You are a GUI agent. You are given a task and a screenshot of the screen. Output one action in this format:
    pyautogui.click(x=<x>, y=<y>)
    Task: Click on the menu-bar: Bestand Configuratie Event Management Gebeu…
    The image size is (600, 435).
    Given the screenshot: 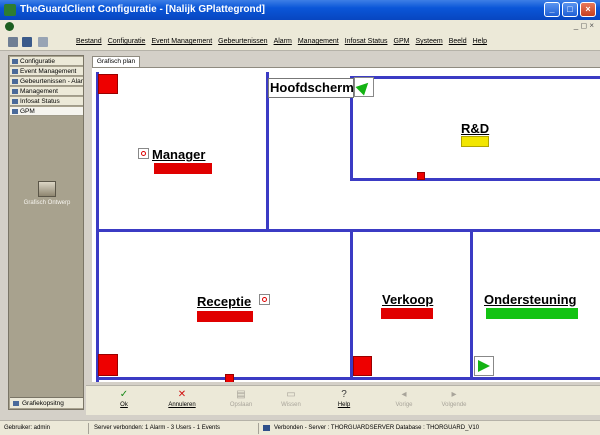 What is the action you would take?
    pyautogui.click(x=300, y=42)
    